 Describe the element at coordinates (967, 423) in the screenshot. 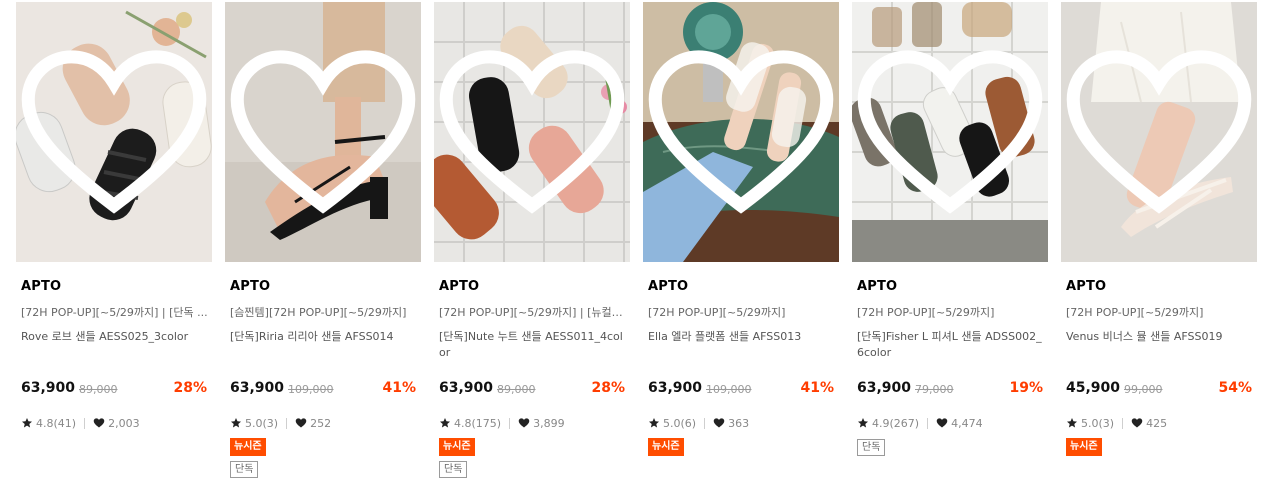

I see `like-count: 4,474` at that location.